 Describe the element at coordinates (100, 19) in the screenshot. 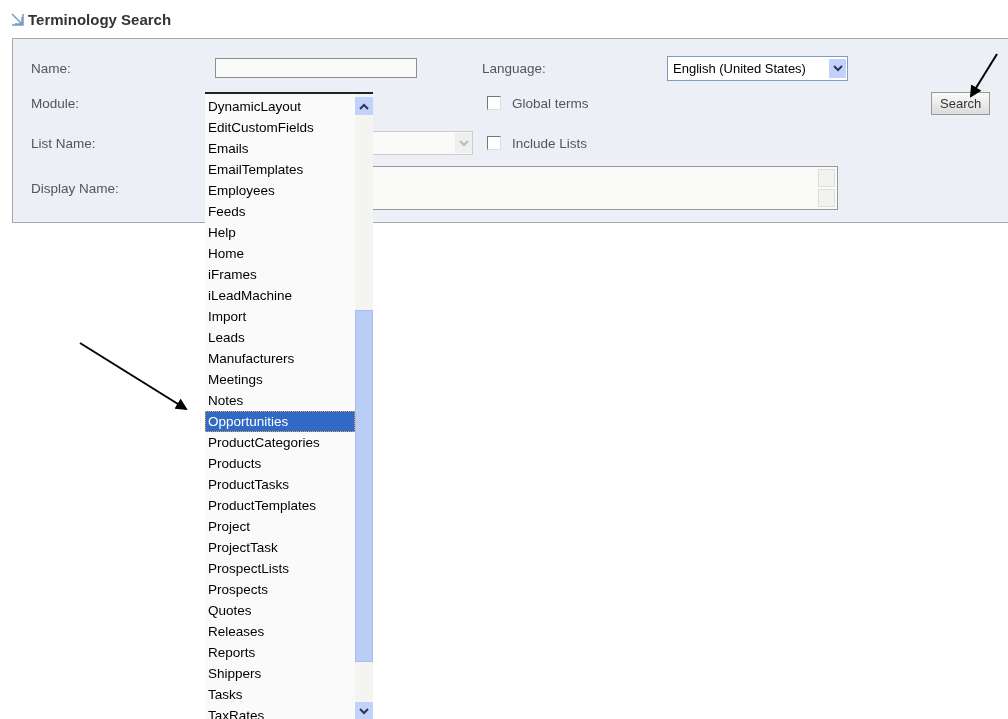

I see `page-title: Terminology Search` at that location.